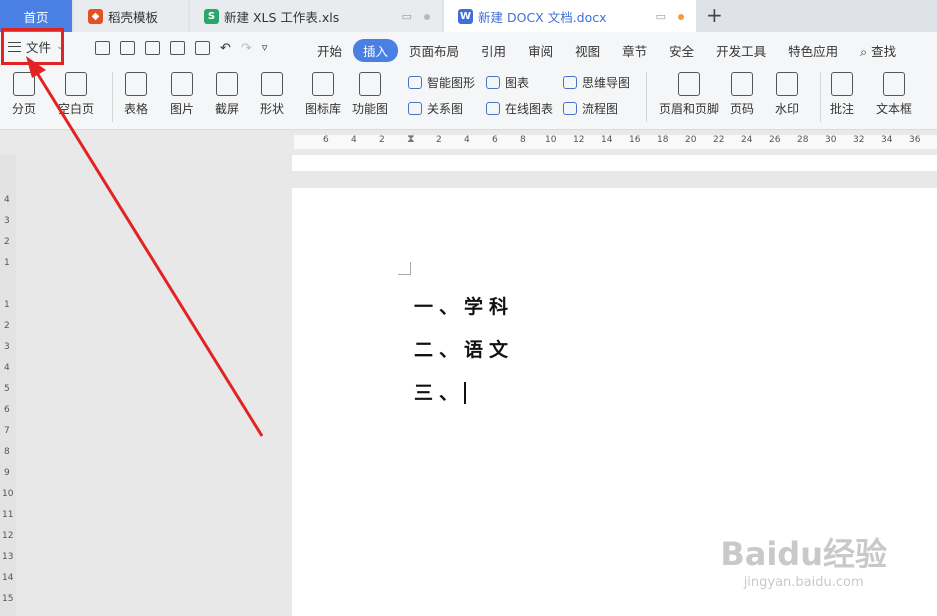  What do you see at coordinates (102, 48) in the screenshot?
I see `open-icon` at bounding box center [102, 48].